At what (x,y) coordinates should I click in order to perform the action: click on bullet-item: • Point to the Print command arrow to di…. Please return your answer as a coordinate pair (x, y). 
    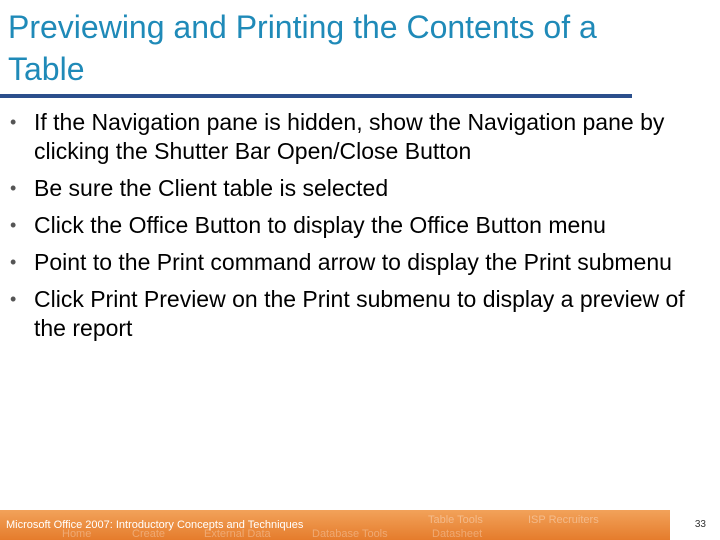
    Looking at the image, I should click on (353, 262).